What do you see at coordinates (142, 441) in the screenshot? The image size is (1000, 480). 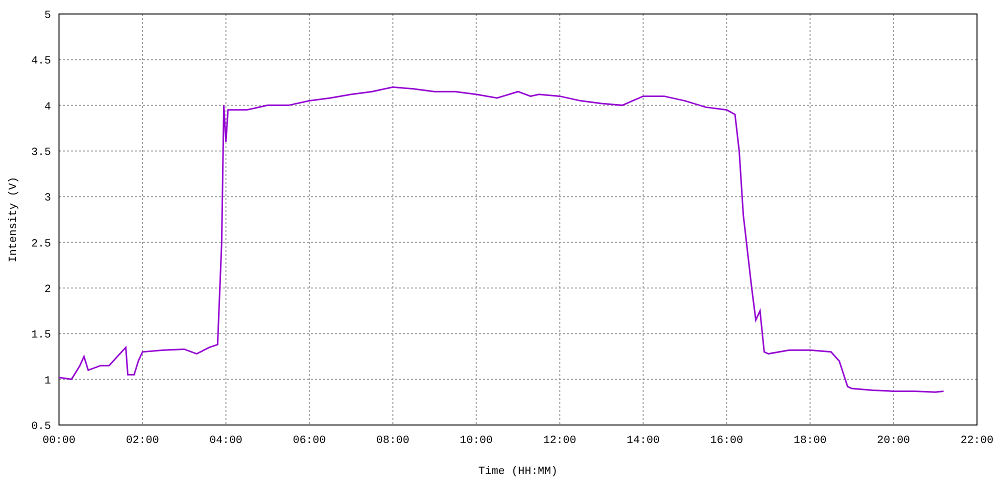 I see `x-tick-label: 02:00` at bounding box center [142, 441].